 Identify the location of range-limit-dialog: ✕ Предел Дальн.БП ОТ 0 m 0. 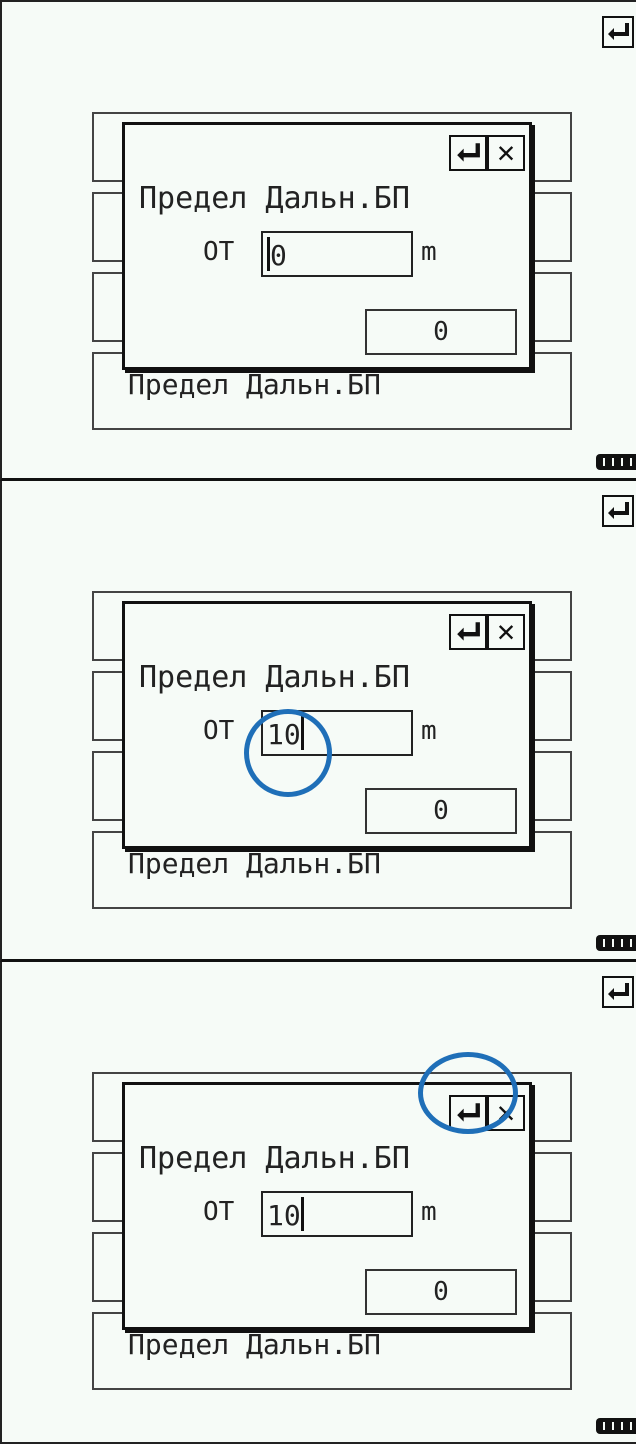
(327, 246).